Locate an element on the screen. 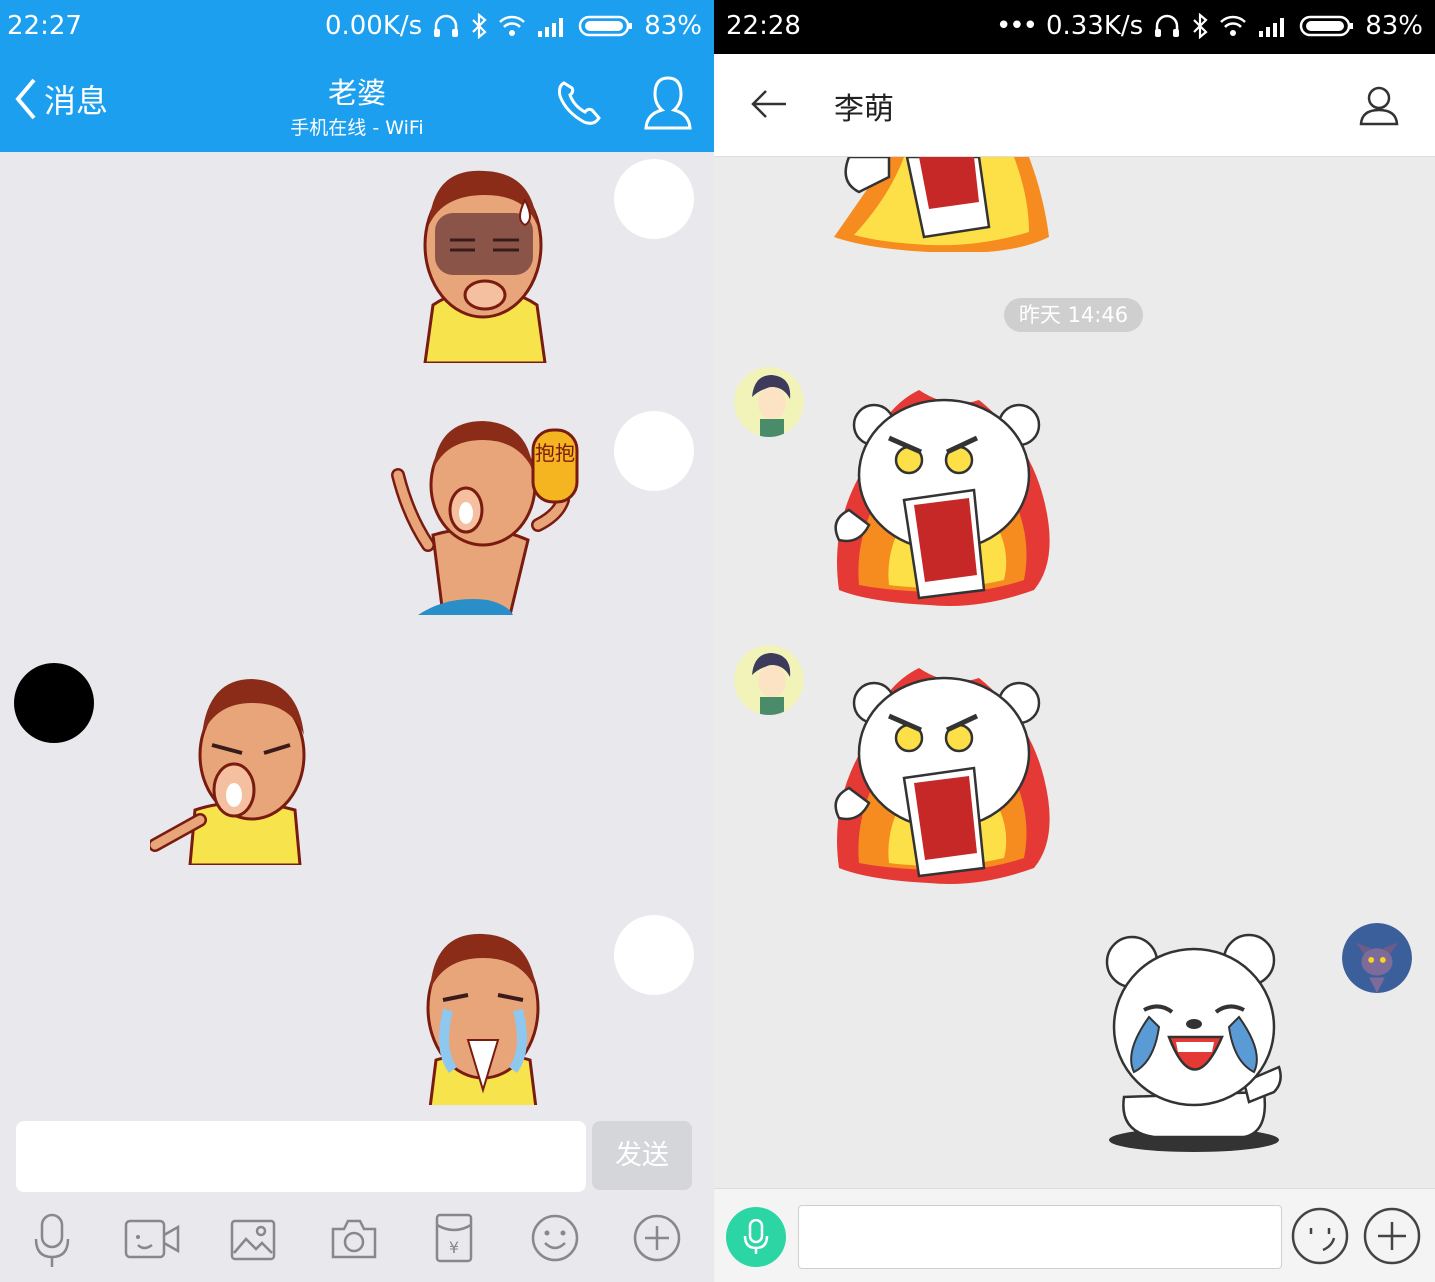 The image size is (1435, 1282). contact-name: 老婆 is located at coordinates (356, 93).